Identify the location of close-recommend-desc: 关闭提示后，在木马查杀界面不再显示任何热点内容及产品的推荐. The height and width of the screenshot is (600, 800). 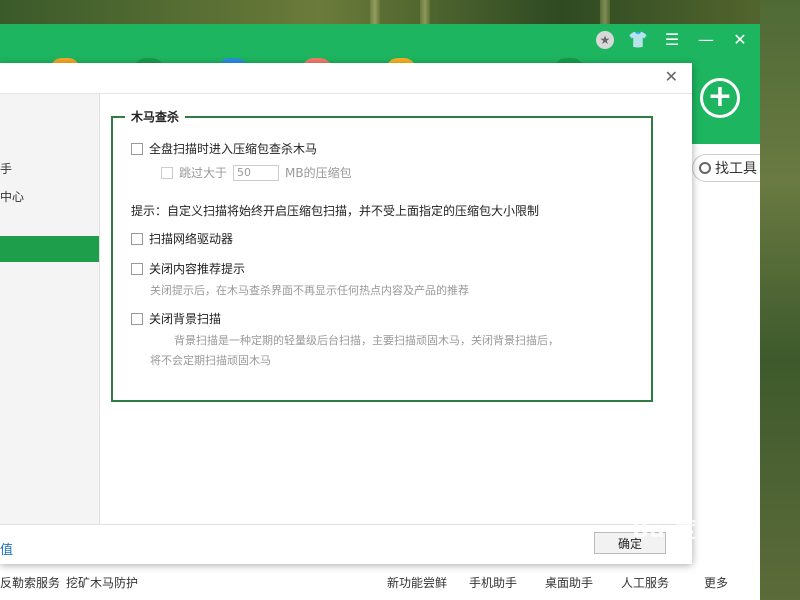
(309, 290).